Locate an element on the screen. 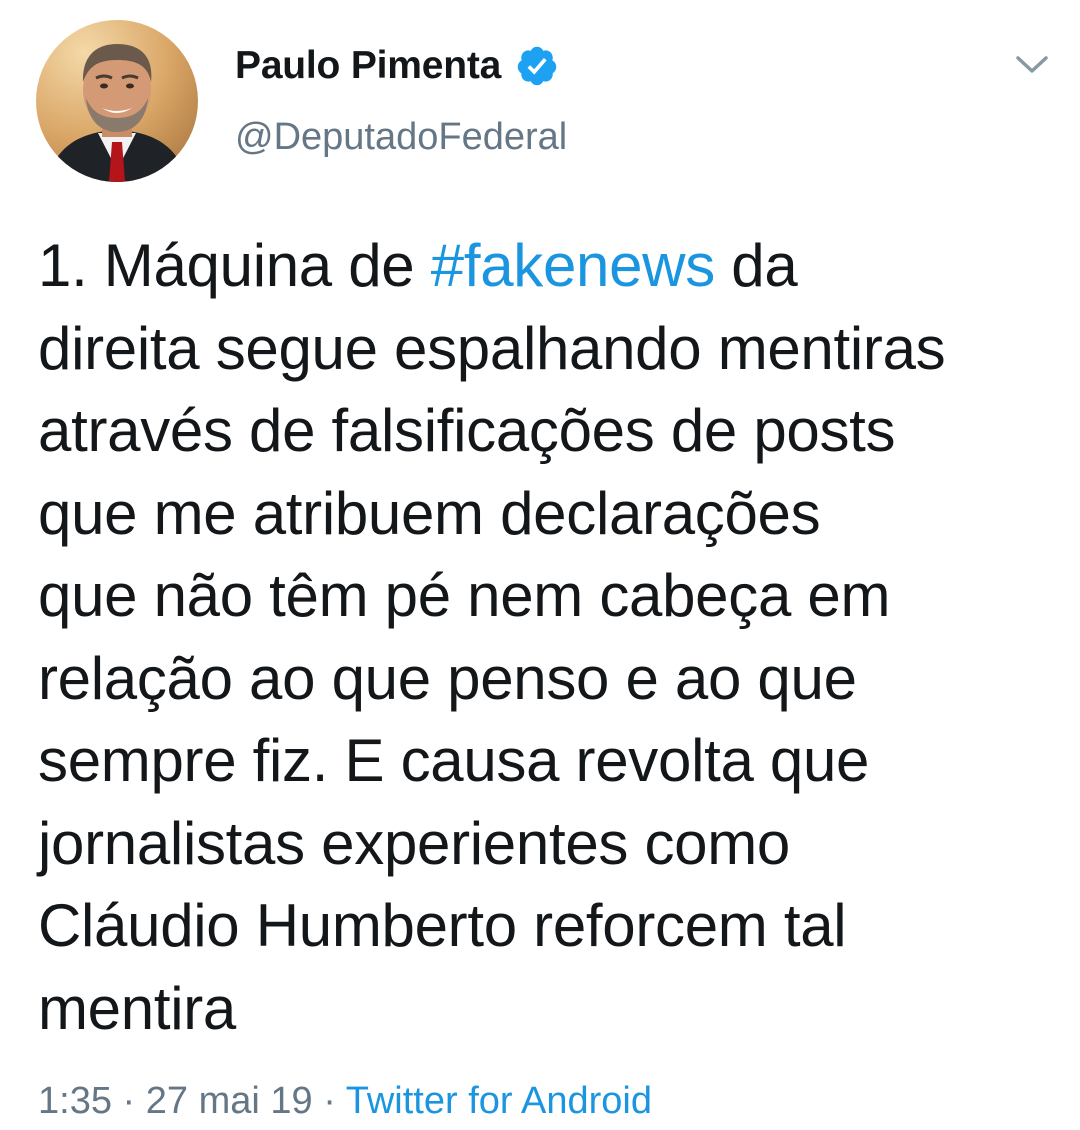  hashtag-link: #fakenews is located at coordinates (573, 265).